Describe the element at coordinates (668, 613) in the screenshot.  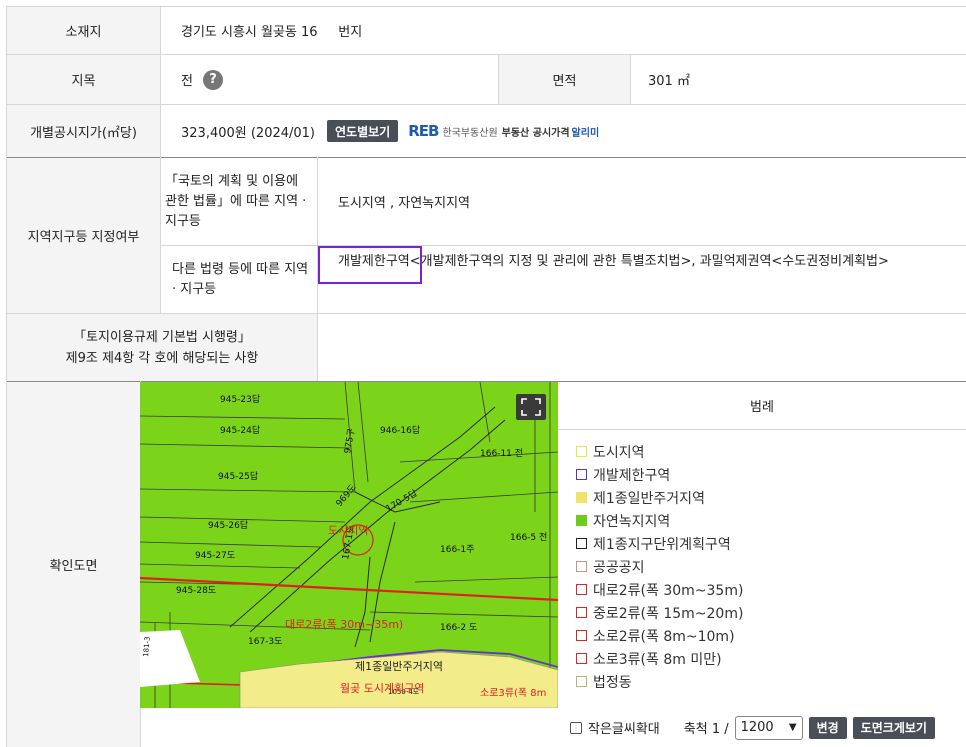
I see `legend-label: 중로2류(폭 15m~20m)` at that location.